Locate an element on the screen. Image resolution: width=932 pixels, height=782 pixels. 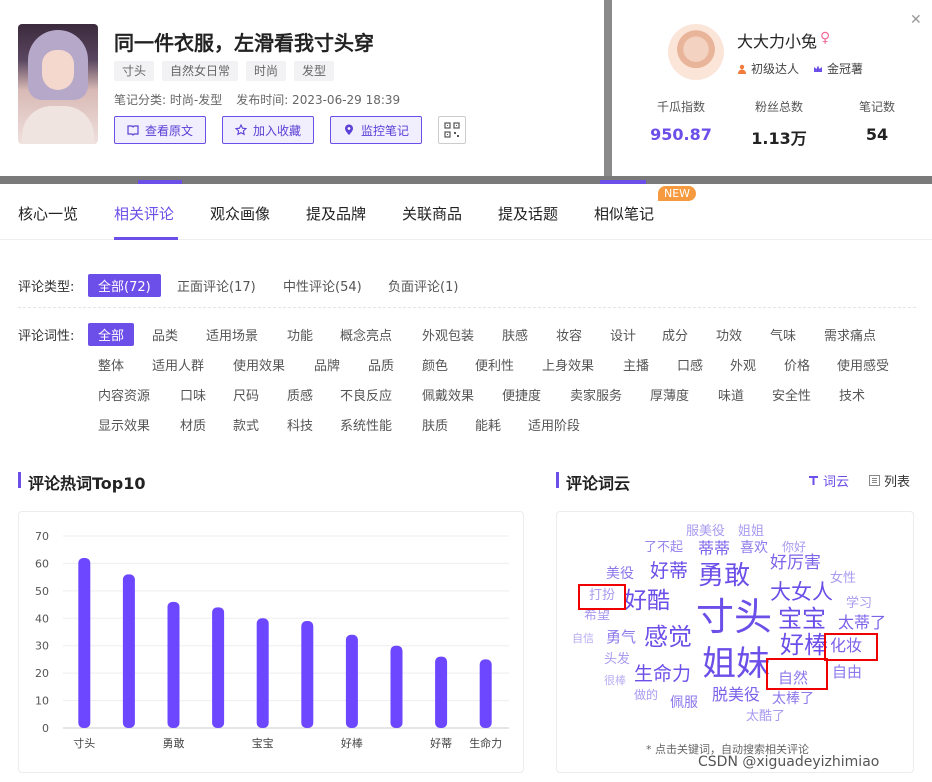
attr-chip: 口味 is located at coordinates (193, 394).